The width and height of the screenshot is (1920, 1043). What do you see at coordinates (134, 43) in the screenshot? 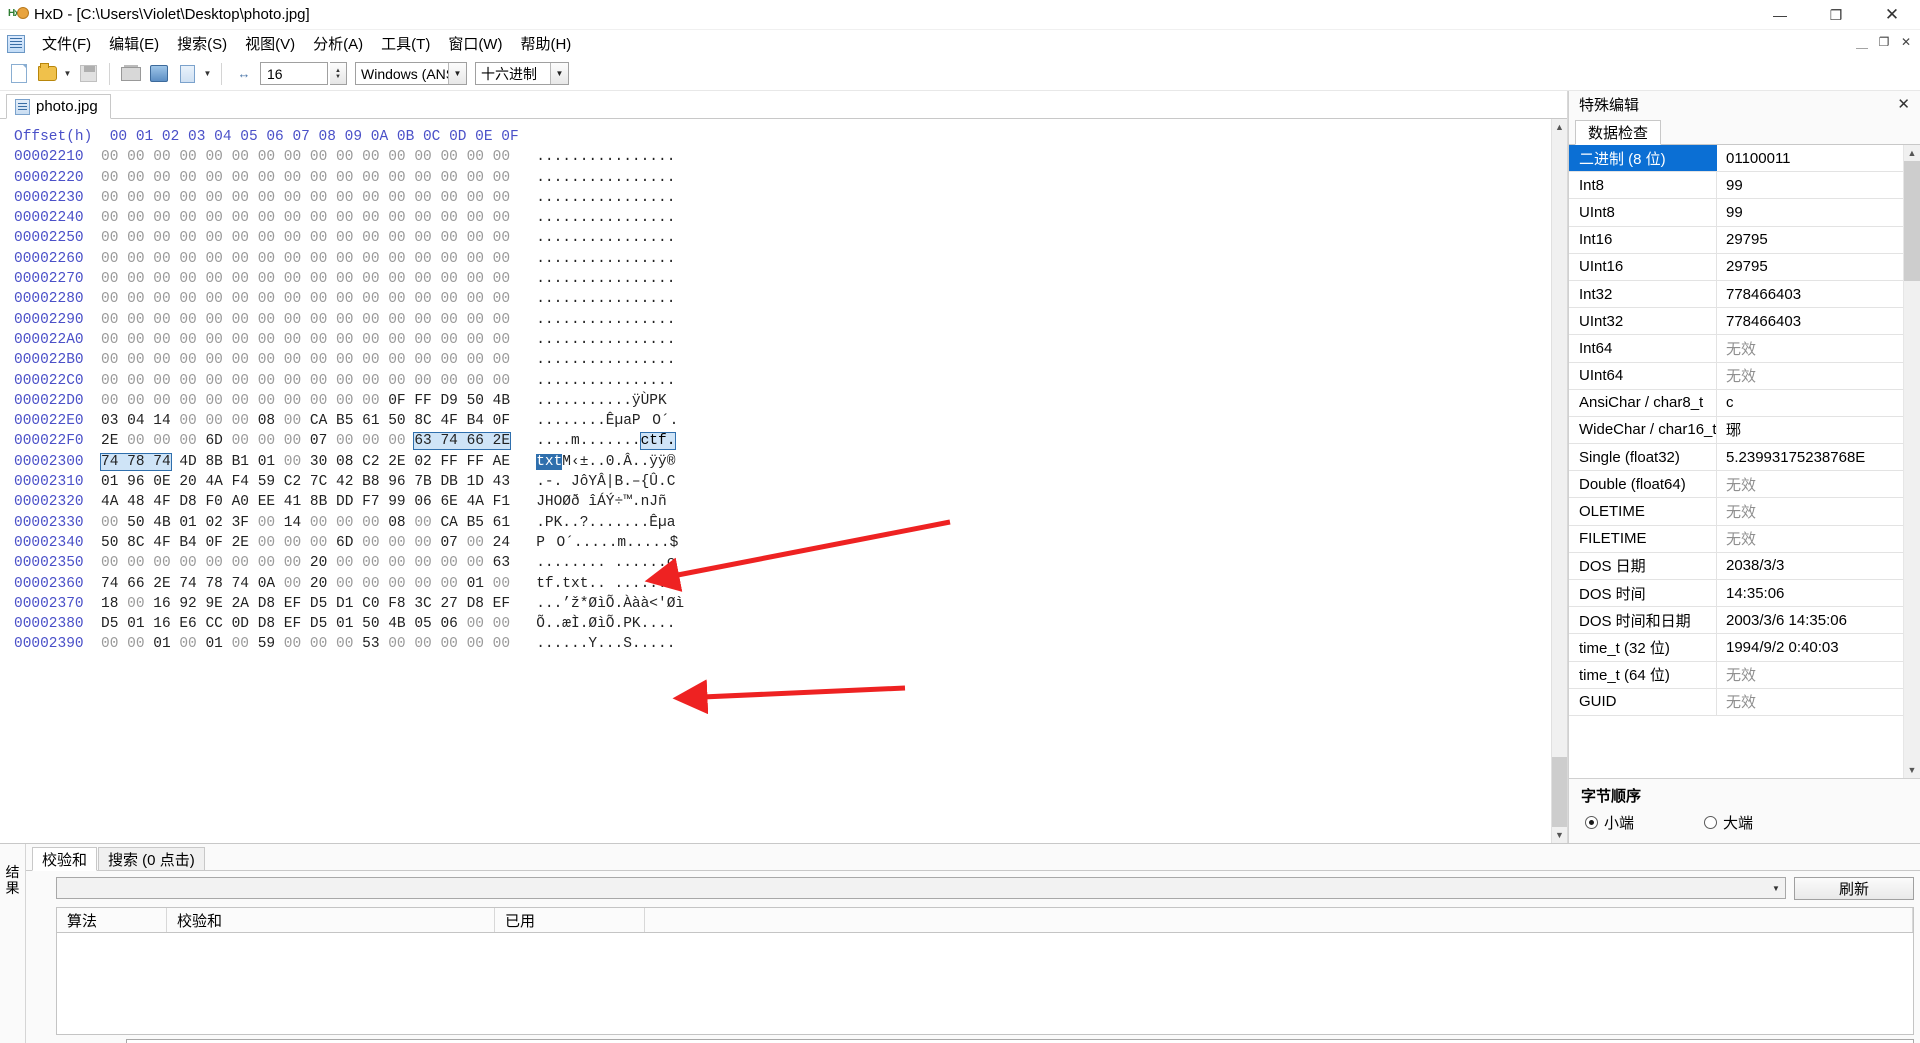
I see `menu-edit: 编辑(E)` at bounding box center [134, 43].